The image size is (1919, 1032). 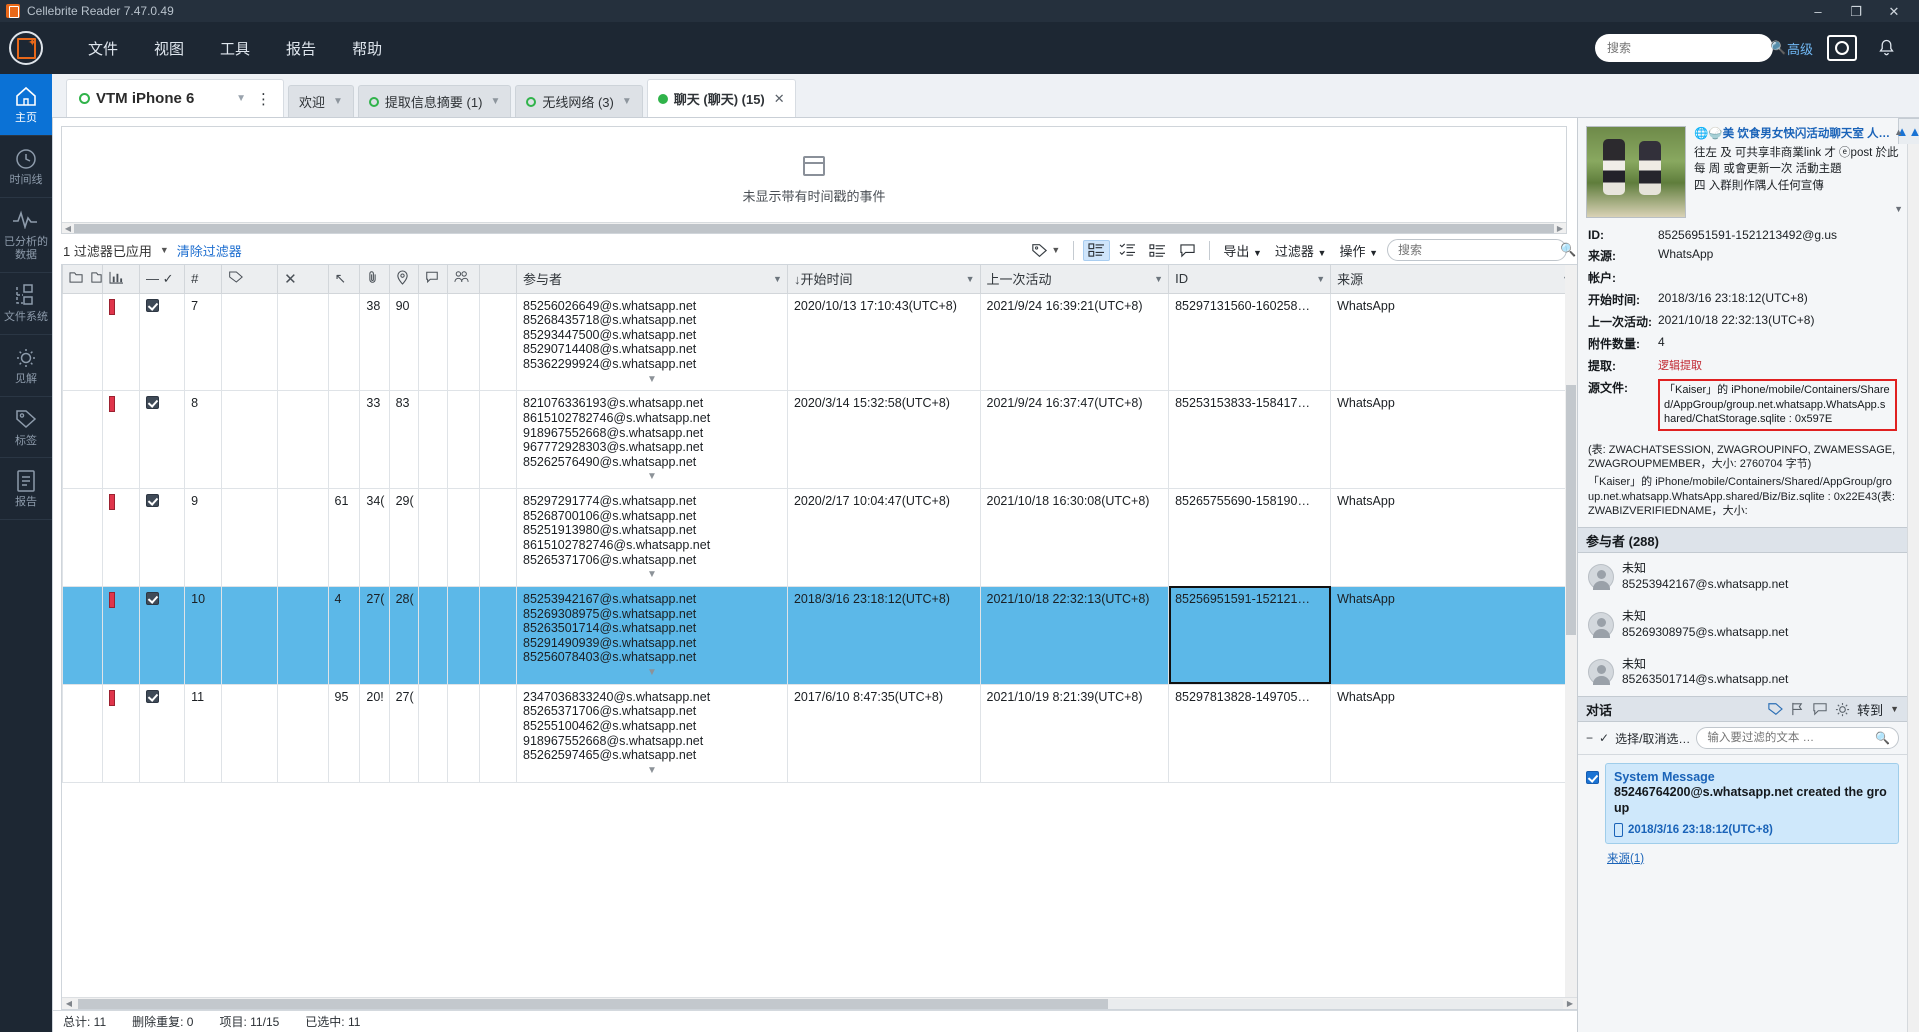 I want to click on tab-extraction-summary: 提取信息摘要 (1) ▼, so click(x=434, y=101).